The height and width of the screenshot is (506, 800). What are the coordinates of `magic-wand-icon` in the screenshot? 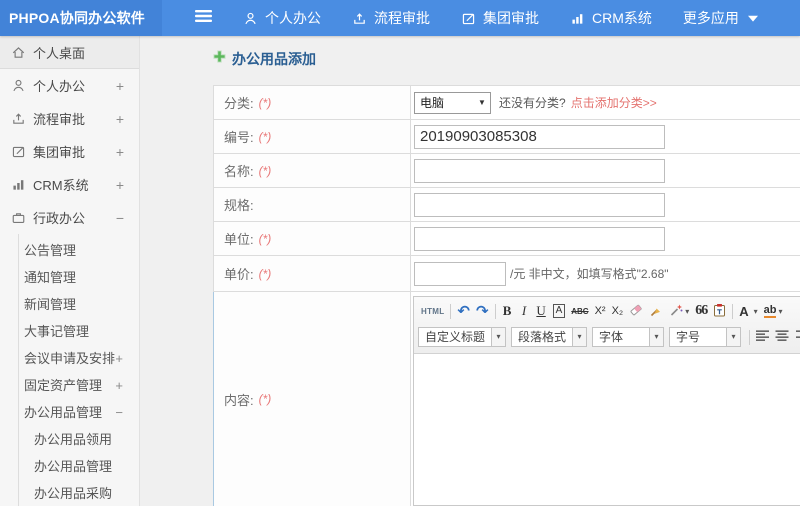 It's located at (676, 311).